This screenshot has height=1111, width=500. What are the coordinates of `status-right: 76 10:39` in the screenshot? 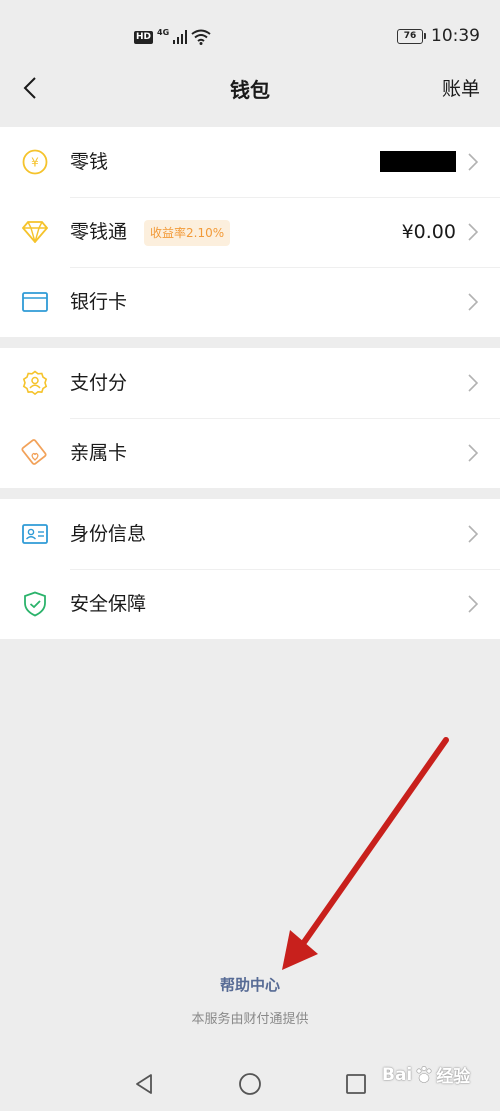 It's located at (438, 36).